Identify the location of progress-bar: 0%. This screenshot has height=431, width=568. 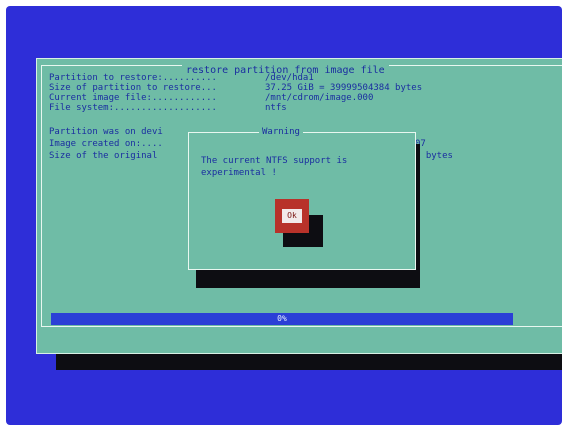
(282, 319).